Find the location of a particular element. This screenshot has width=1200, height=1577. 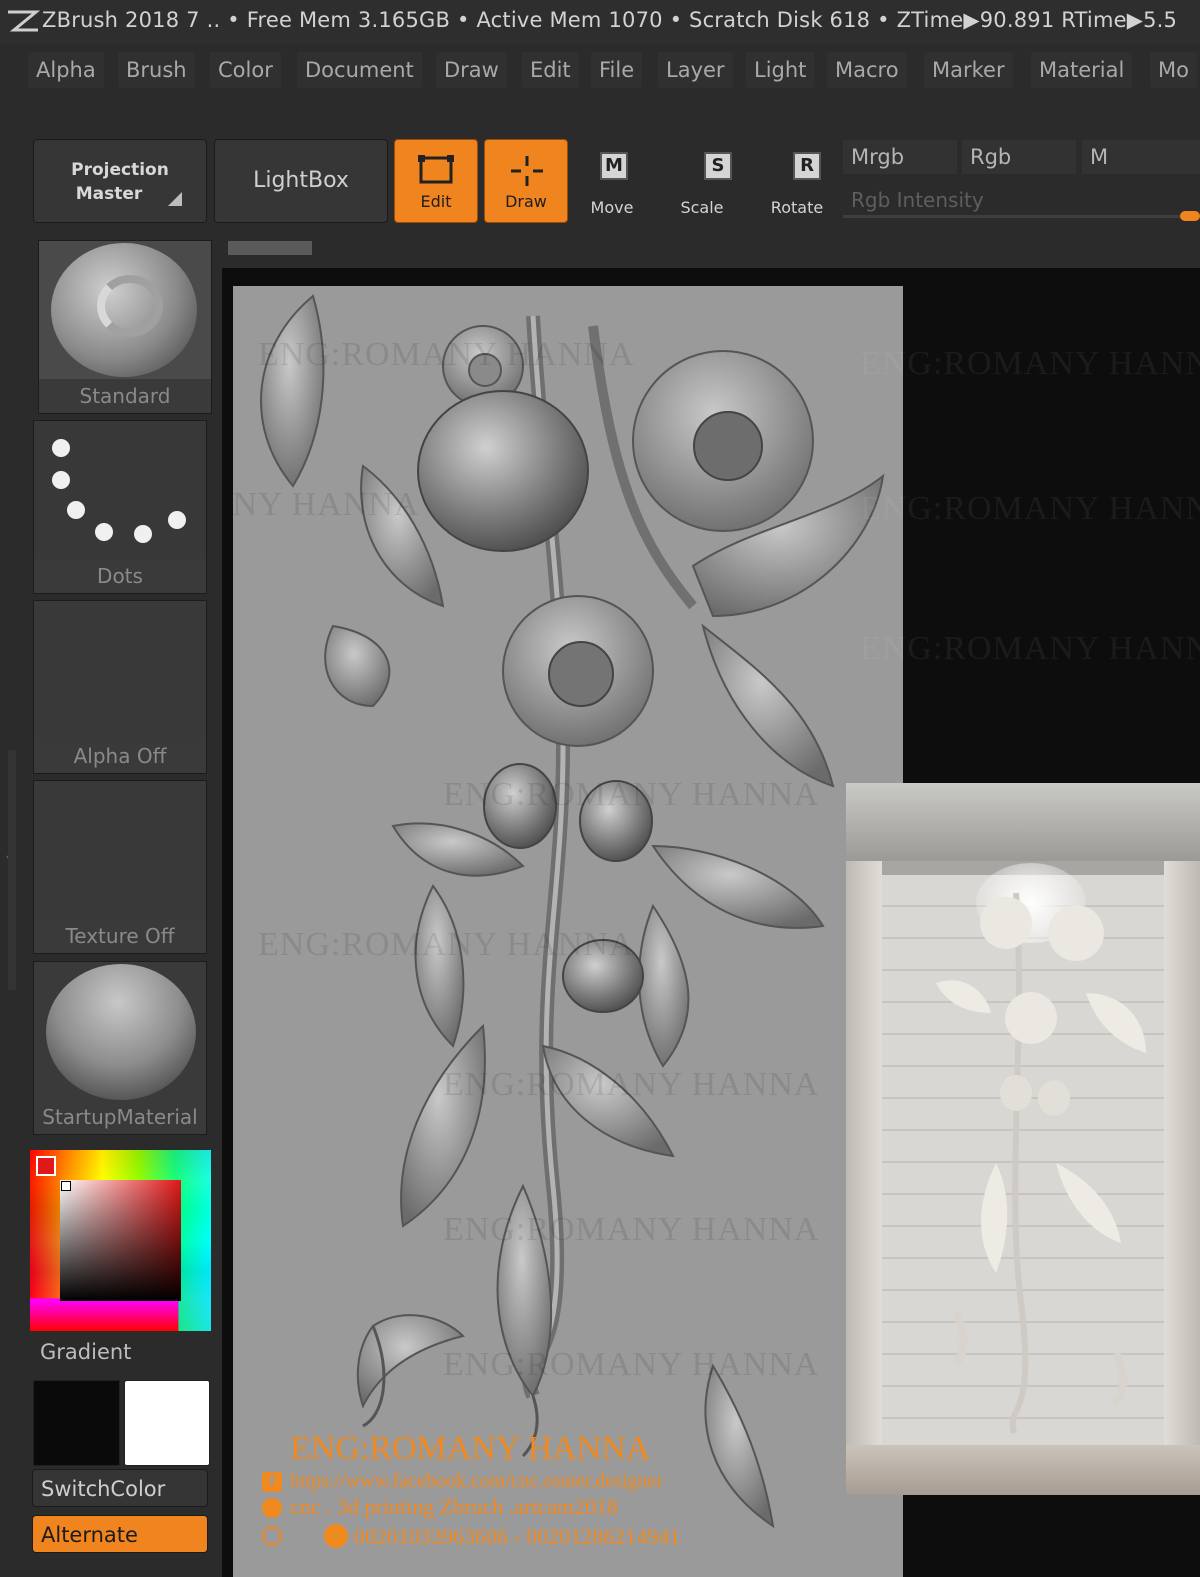

move-label: Move is located at coordinates (612, 207).